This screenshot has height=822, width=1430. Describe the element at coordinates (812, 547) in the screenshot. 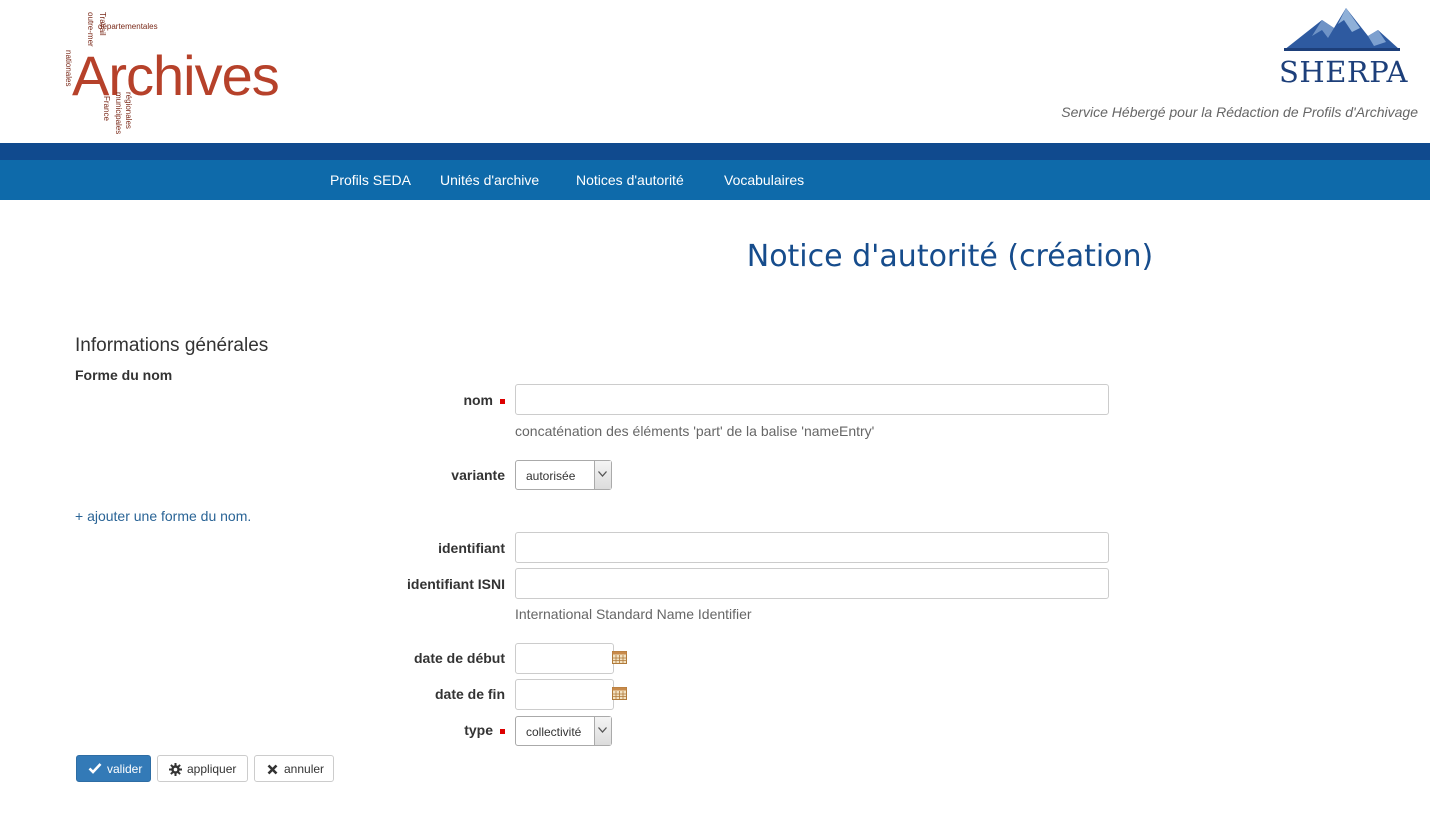

I see `identifiant-input` at that location.